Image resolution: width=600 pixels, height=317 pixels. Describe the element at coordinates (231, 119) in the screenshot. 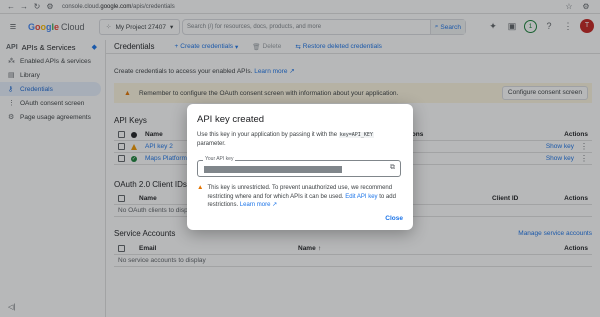

I see `dialog-title: API key created` at that location.